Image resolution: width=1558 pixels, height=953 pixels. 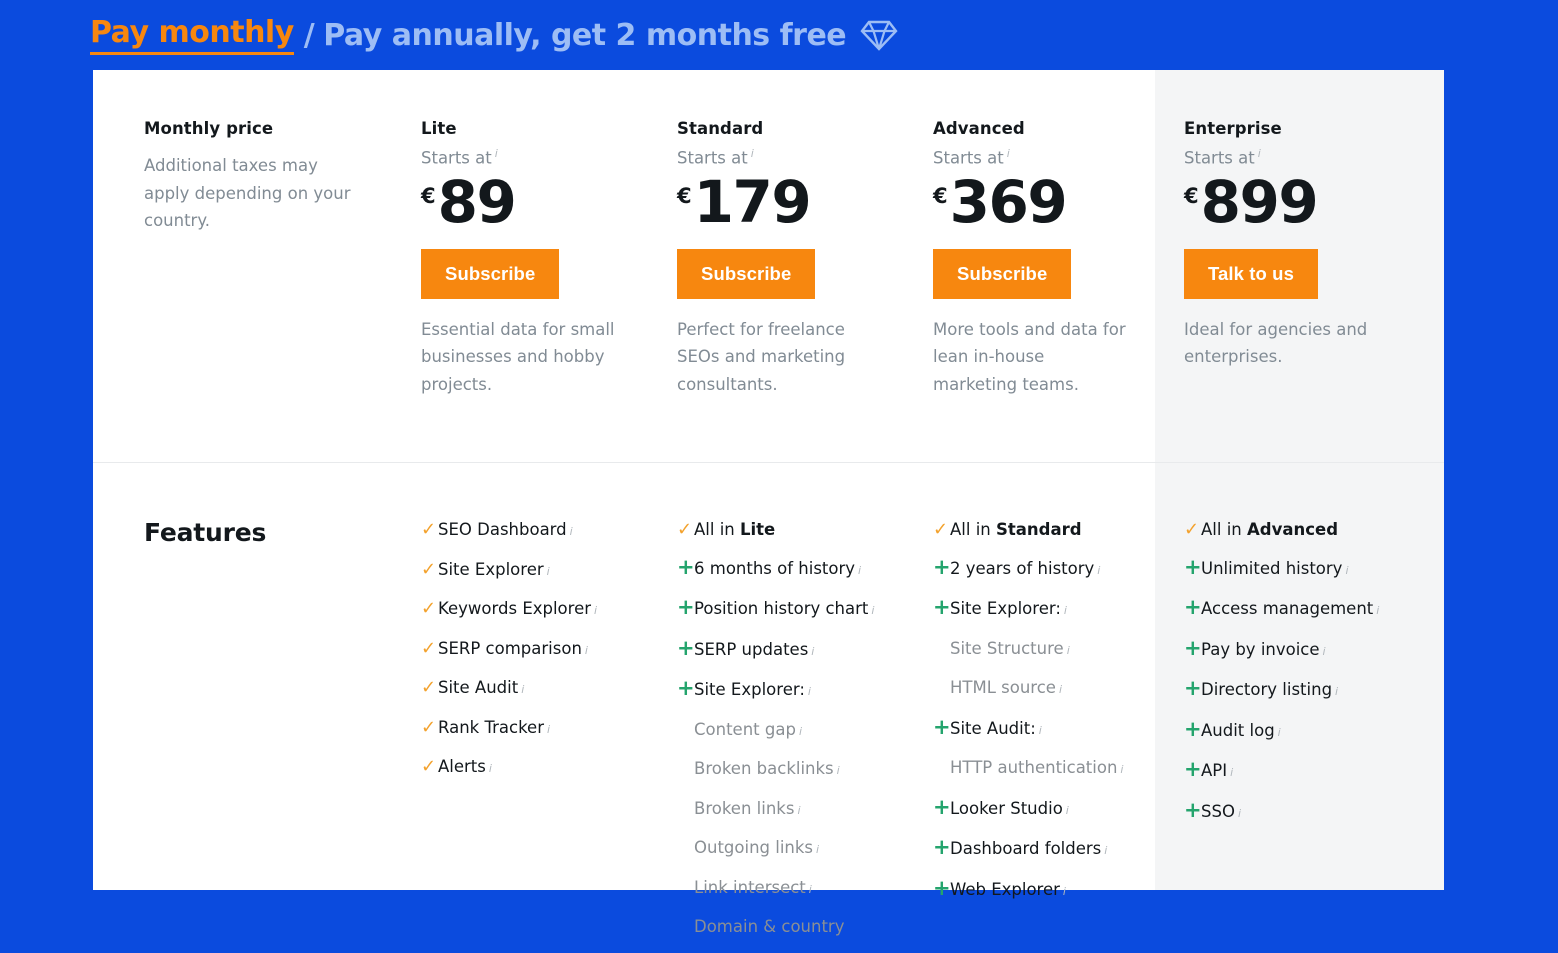 What do you see at coordinates (192, 35) in the screenshot?
I see `pay-monthly-toggle: Pay monthly` at bounding box center [192, 35].